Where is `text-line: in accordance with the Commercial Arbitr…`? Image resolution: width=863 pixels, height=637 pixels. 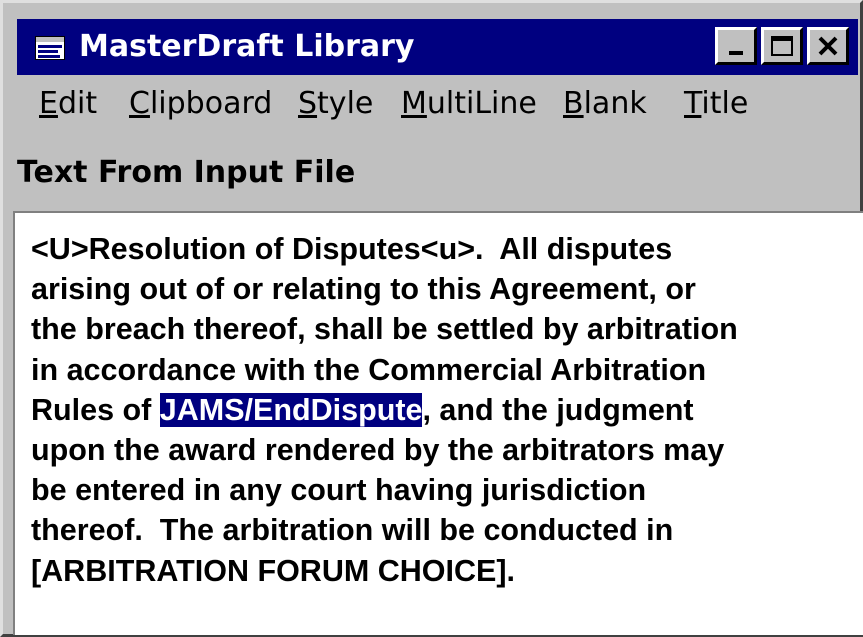
text-line: in accordance with the Commercial Arbitr… is located at coordinates (369, 369).